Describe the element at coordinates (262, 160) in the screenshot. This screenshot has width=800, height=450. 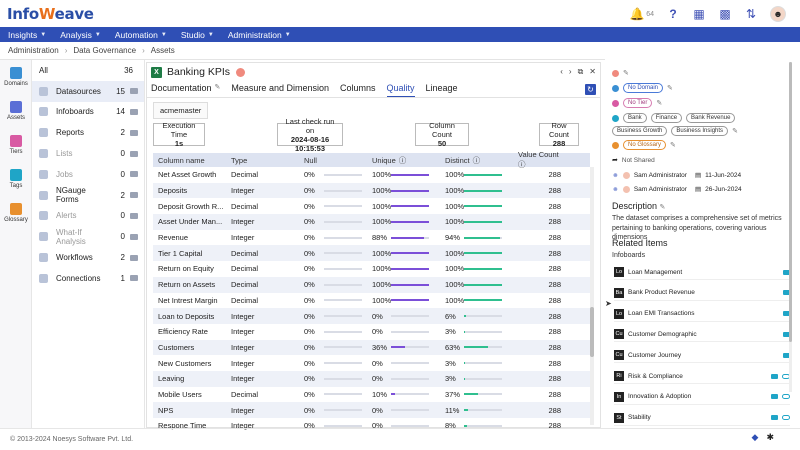
I see `header-type: Type` at that location.